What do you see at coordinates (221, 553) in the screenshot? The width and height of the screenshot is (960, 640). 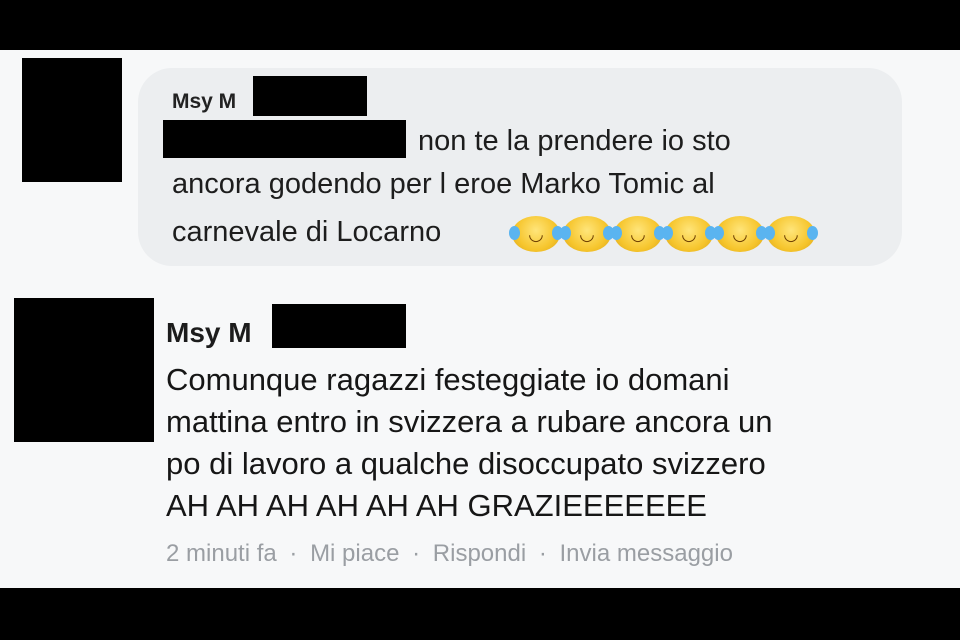 I see `timestamp-link: 2 minuti fa` at bounding box center [221, 553].